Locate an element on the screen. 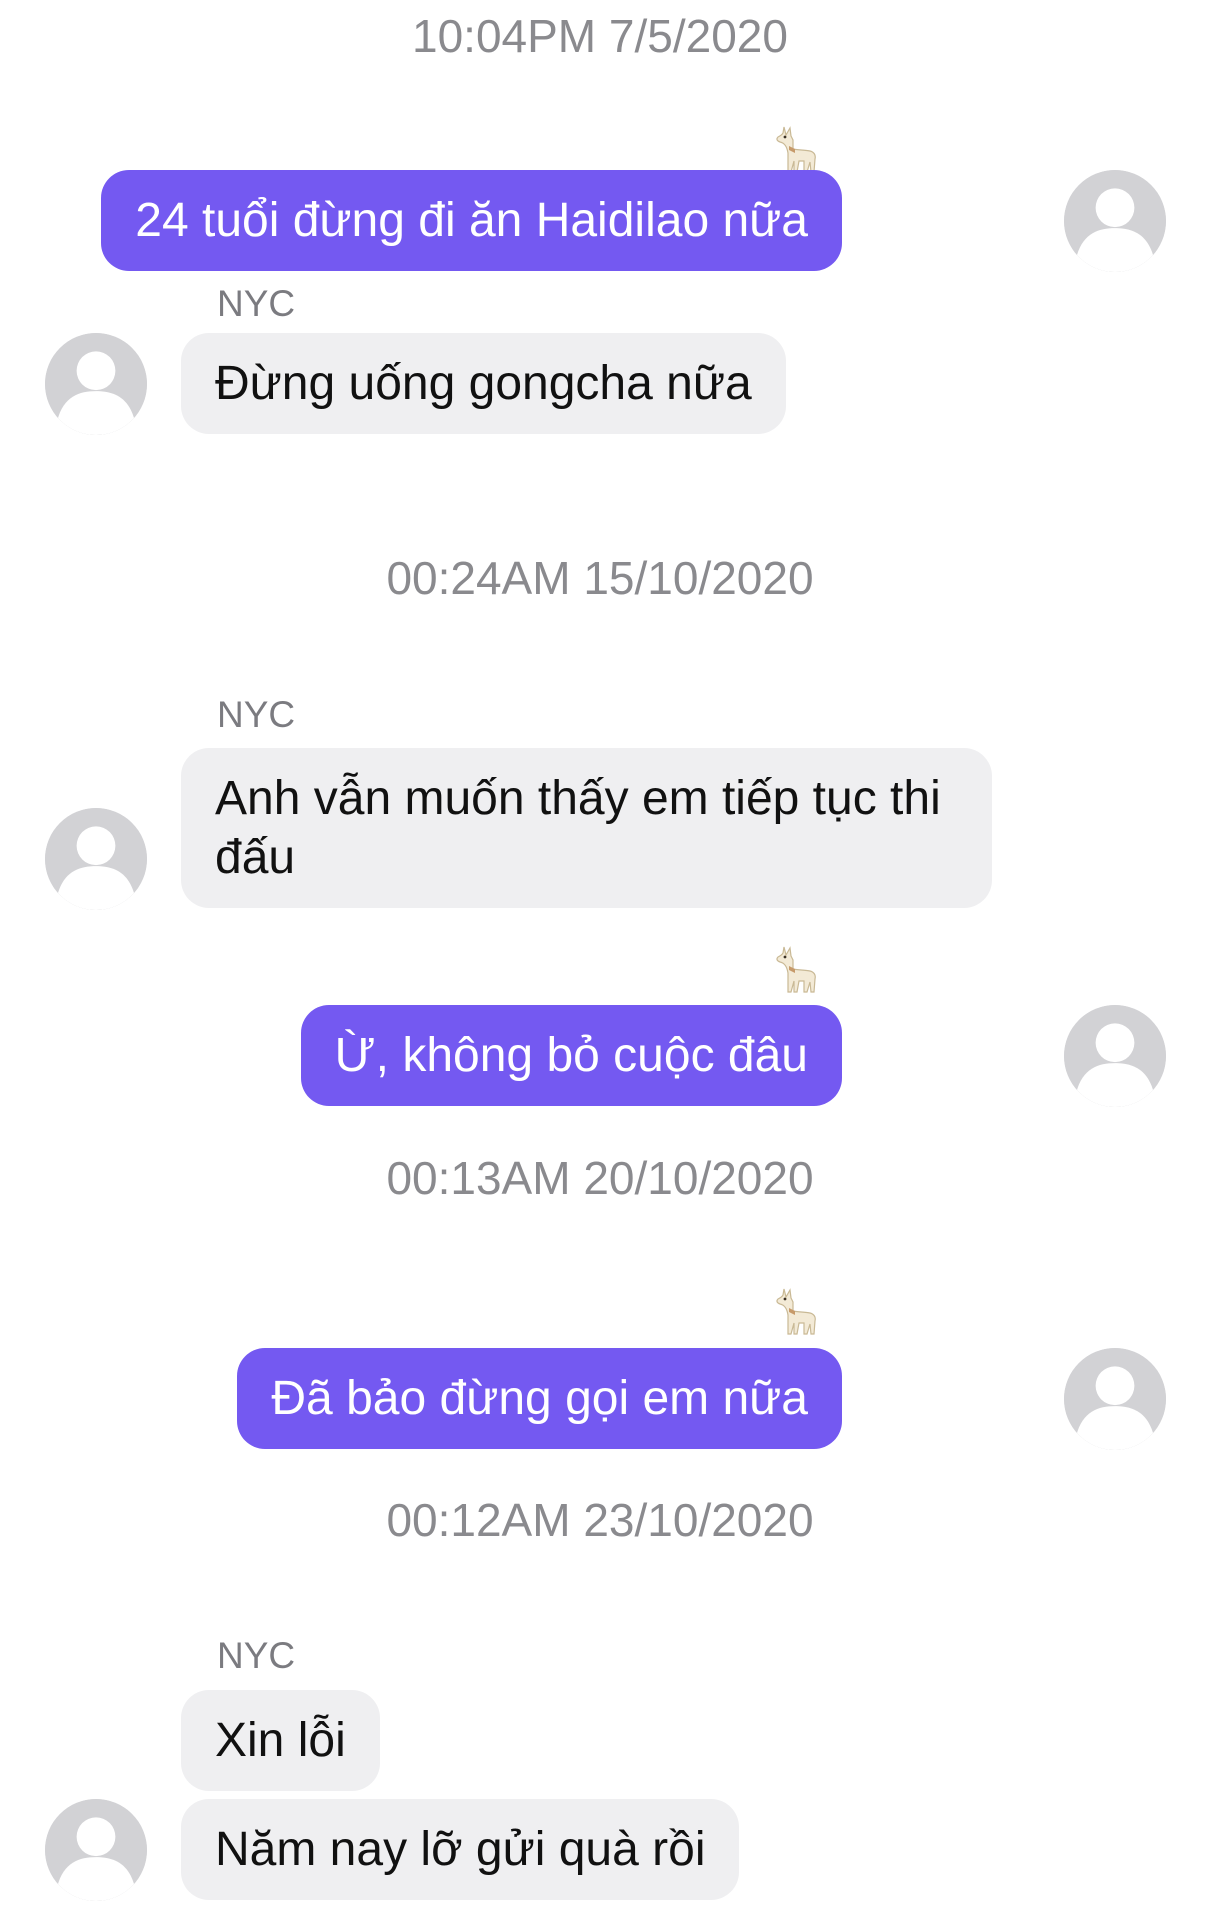  outgoing-message-bubble: Ừ, không bỏ cuộc đâu is located at coordinates (571, 1055).